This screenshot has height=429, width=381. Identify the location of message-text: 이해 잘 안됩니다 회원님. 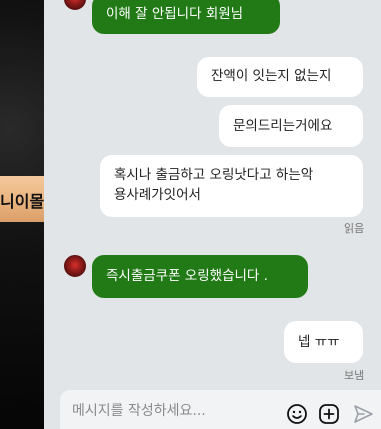
(175, 14).